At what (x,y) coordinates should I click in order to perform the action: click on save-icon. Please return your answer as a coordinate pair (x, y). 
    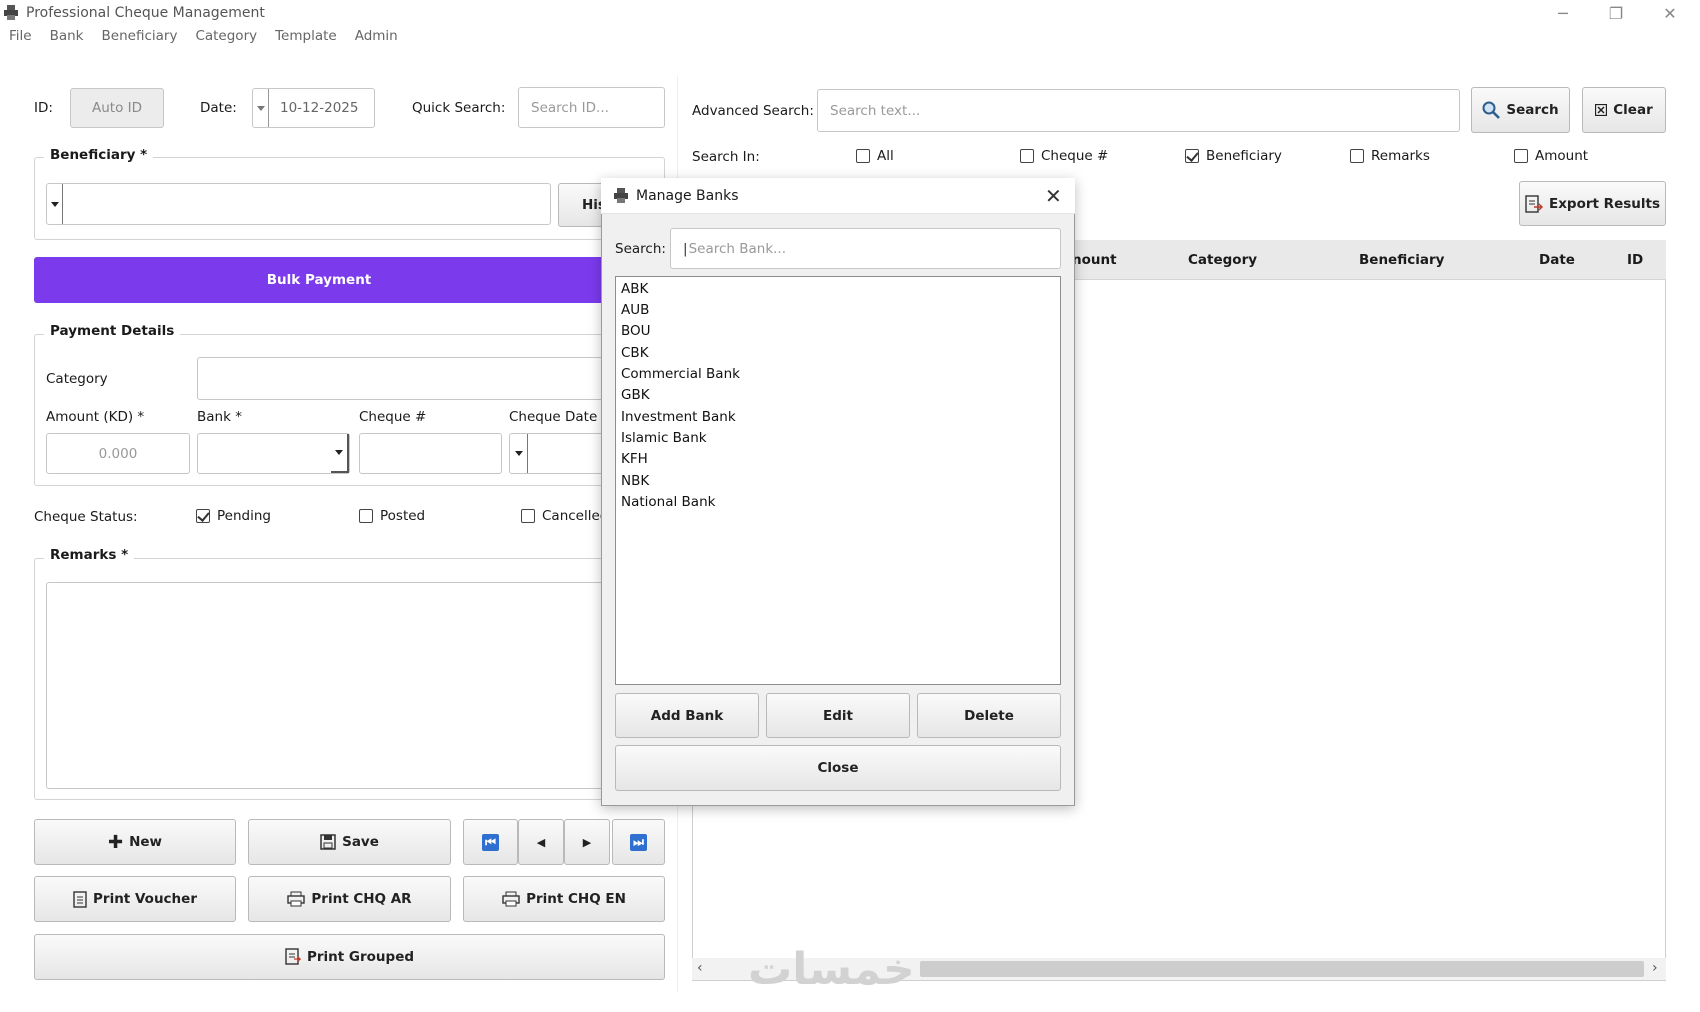
    Looking at the image, I should click on (328, 842).